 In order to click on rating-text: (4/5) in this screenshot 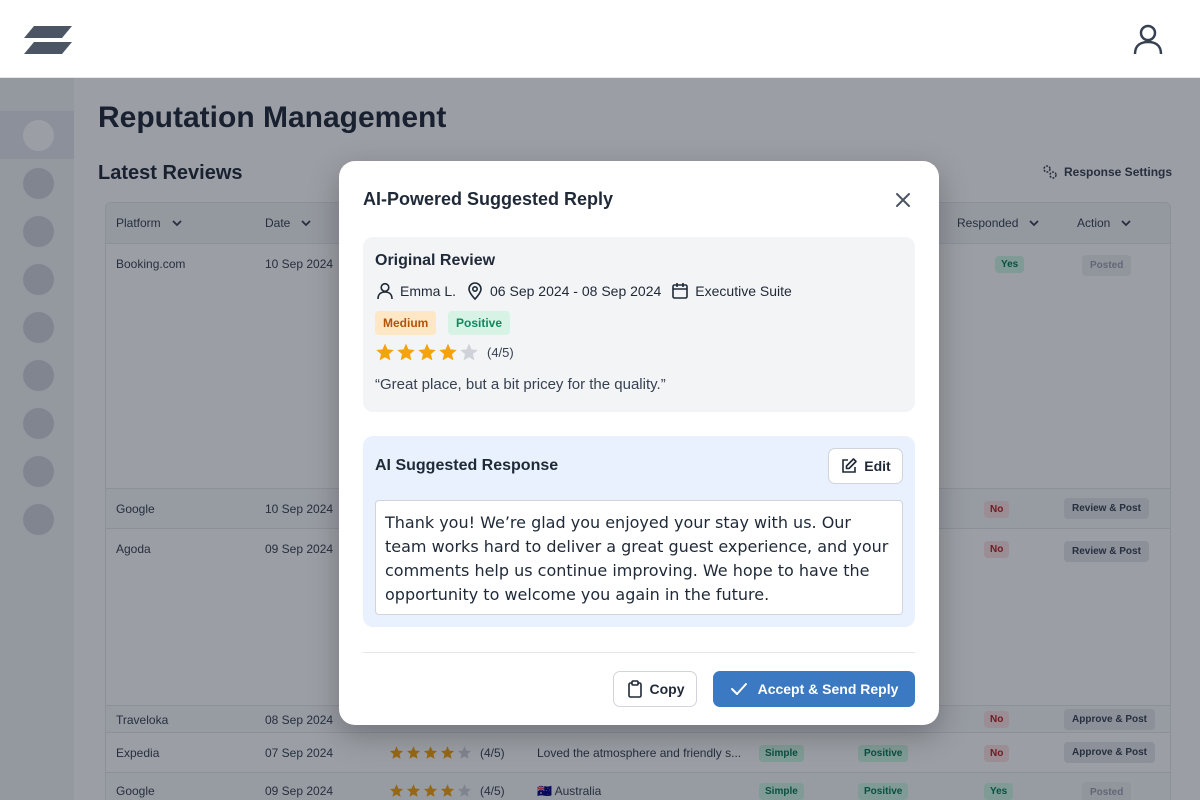, I will do `click(500, 352)`.